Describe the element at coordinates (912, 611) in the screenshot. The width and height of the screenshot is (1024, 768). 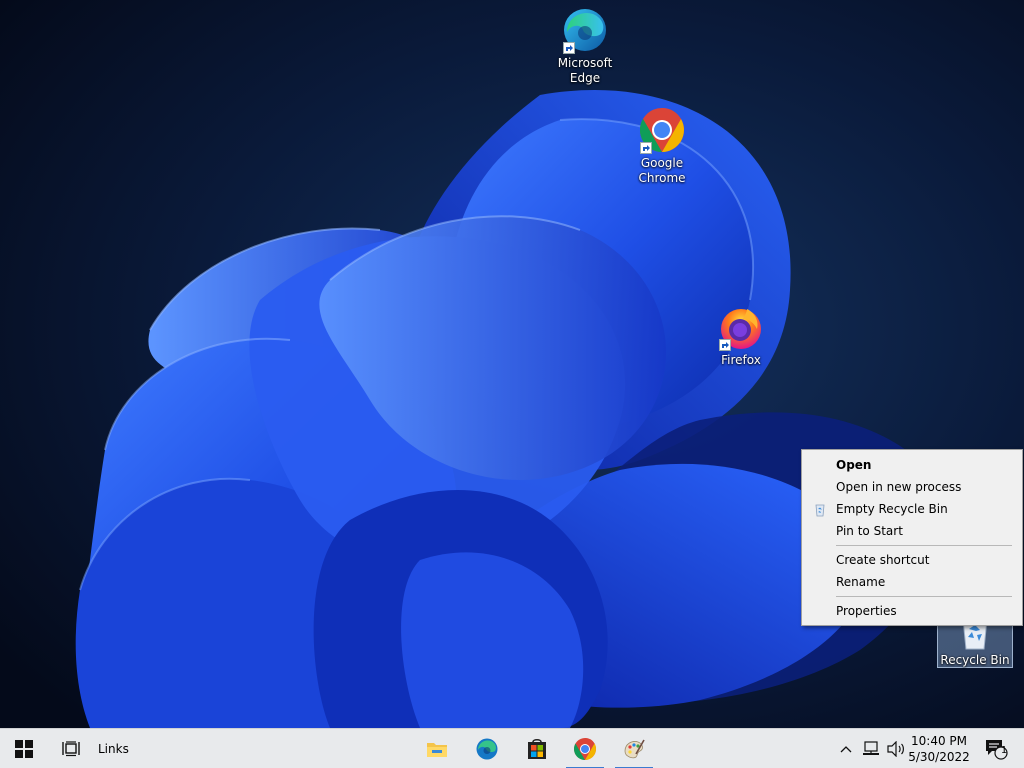
I see `menu-item-properties: Properties` at that location.